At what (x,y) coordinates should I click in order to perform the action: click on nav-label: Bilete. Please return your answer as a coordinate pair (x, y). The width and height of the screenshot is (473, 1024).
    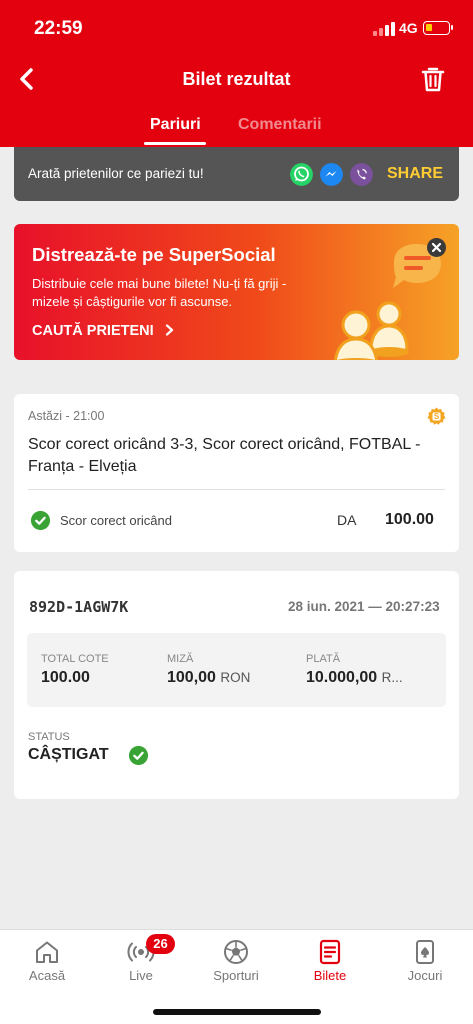
    Looking at the image, I should click on (330, 975).